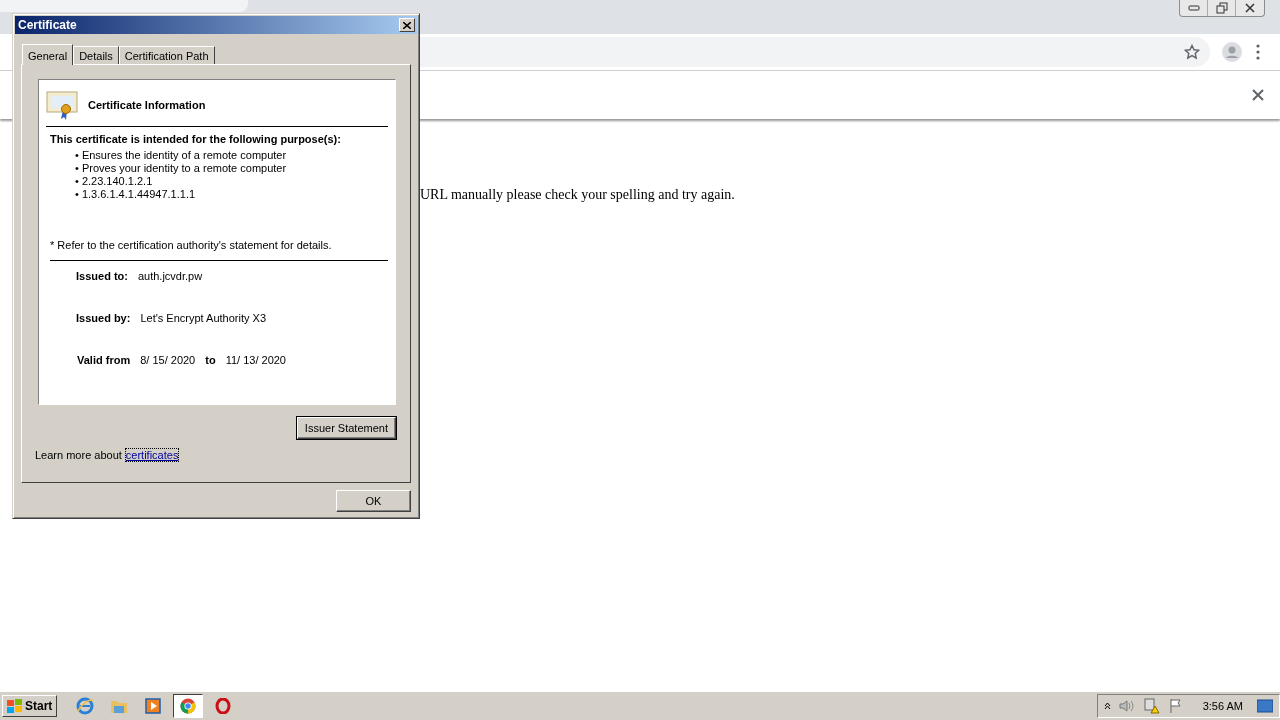  Describe the element at coordinates (96, 55) in the screenshot. I see `tab: Details` at that location.